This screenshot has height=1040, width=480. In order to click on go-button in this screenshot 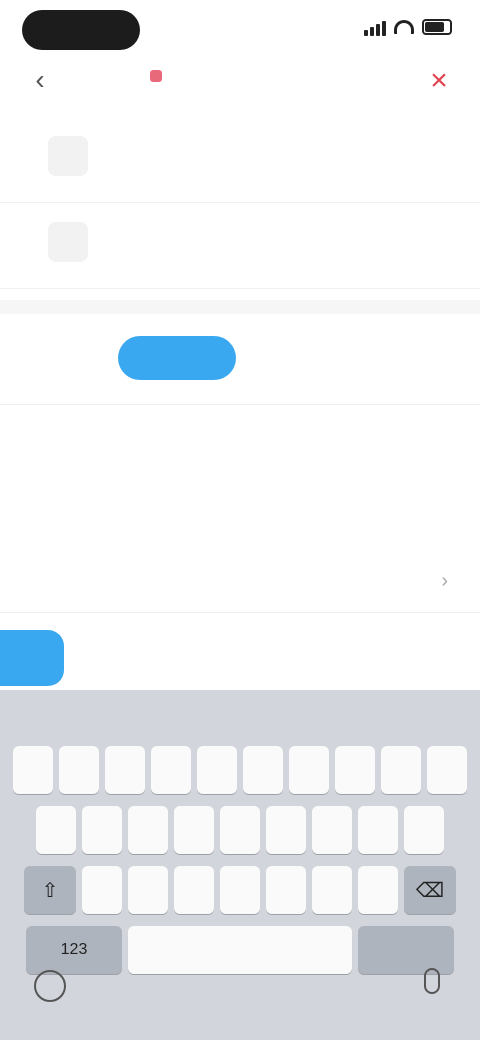, I will do `click(32, 658)`.